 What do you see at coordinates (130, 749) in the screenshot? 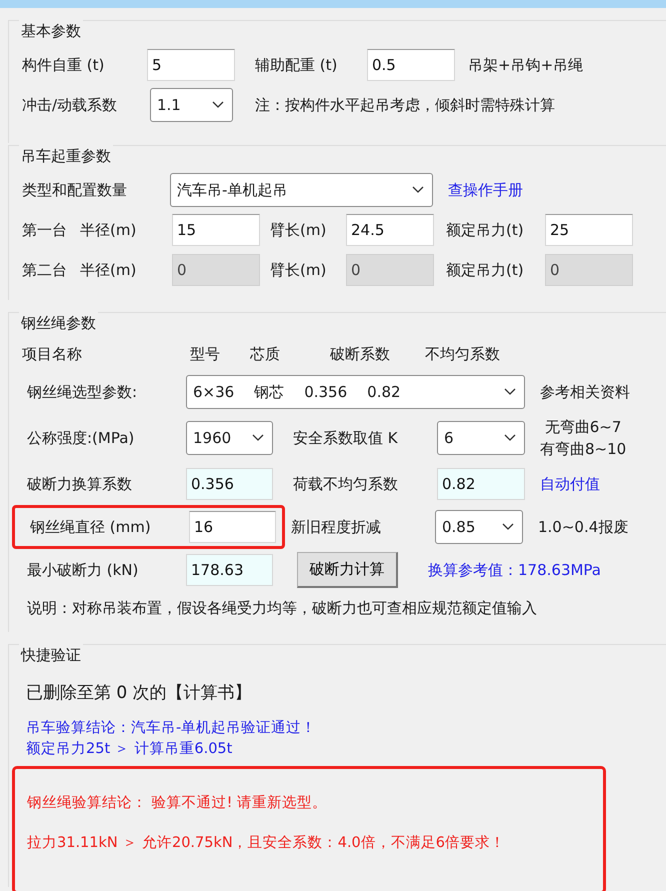
I see `result-text: 额定吊力25t ＞ 计算吊重6.05t` at bounding box center [130, 749].